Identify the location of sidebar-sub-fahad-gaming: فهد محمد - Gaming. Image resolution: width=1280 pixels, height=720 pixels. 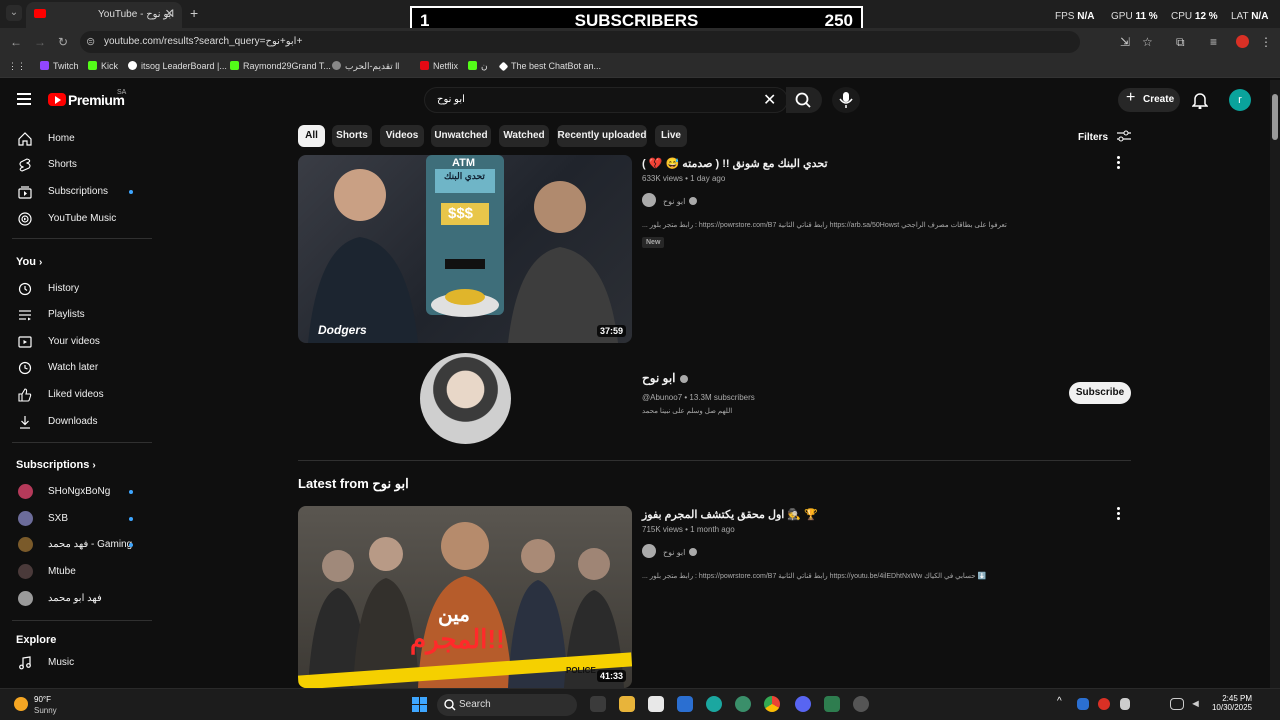
(76, 545).